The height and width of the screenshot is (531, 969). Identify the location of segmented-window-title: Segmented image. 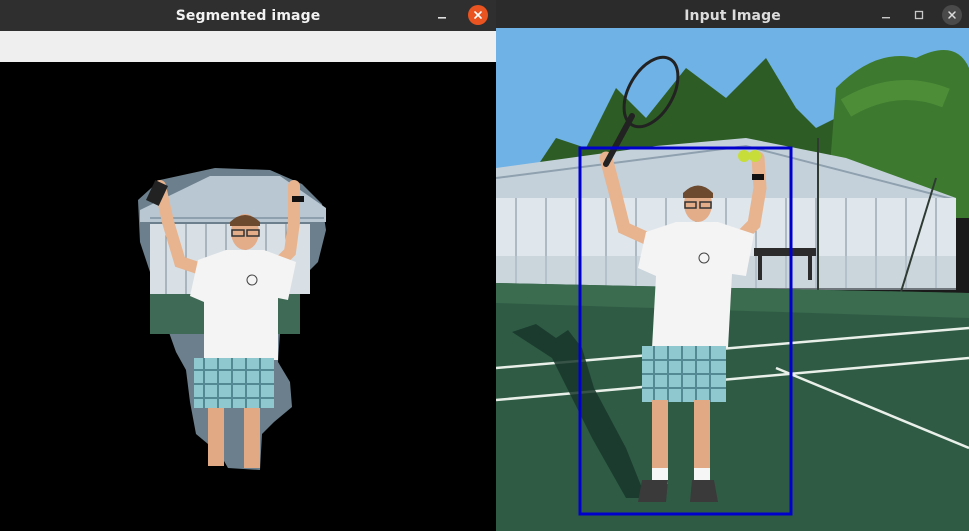
(248, 15).